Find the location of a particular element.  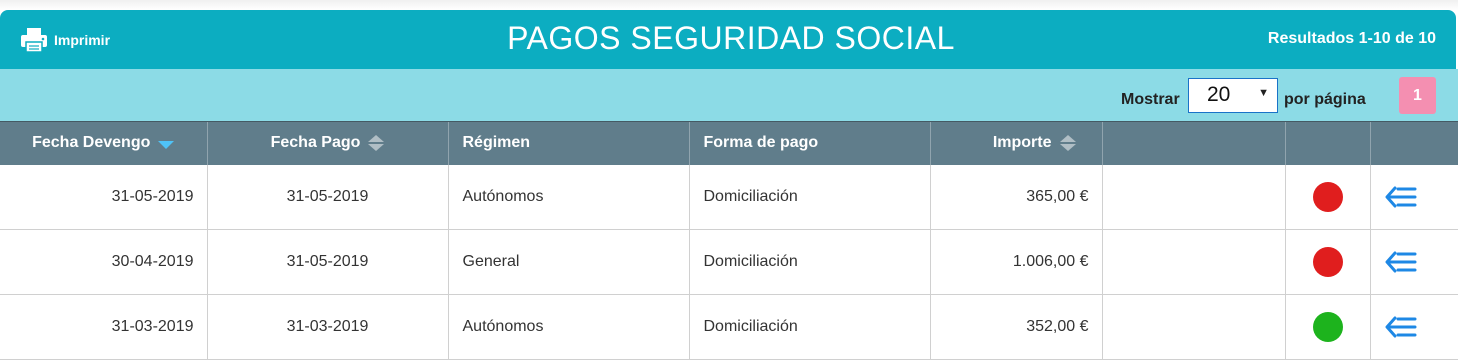

column-label: Régimen is located at coordinates (496, 143).